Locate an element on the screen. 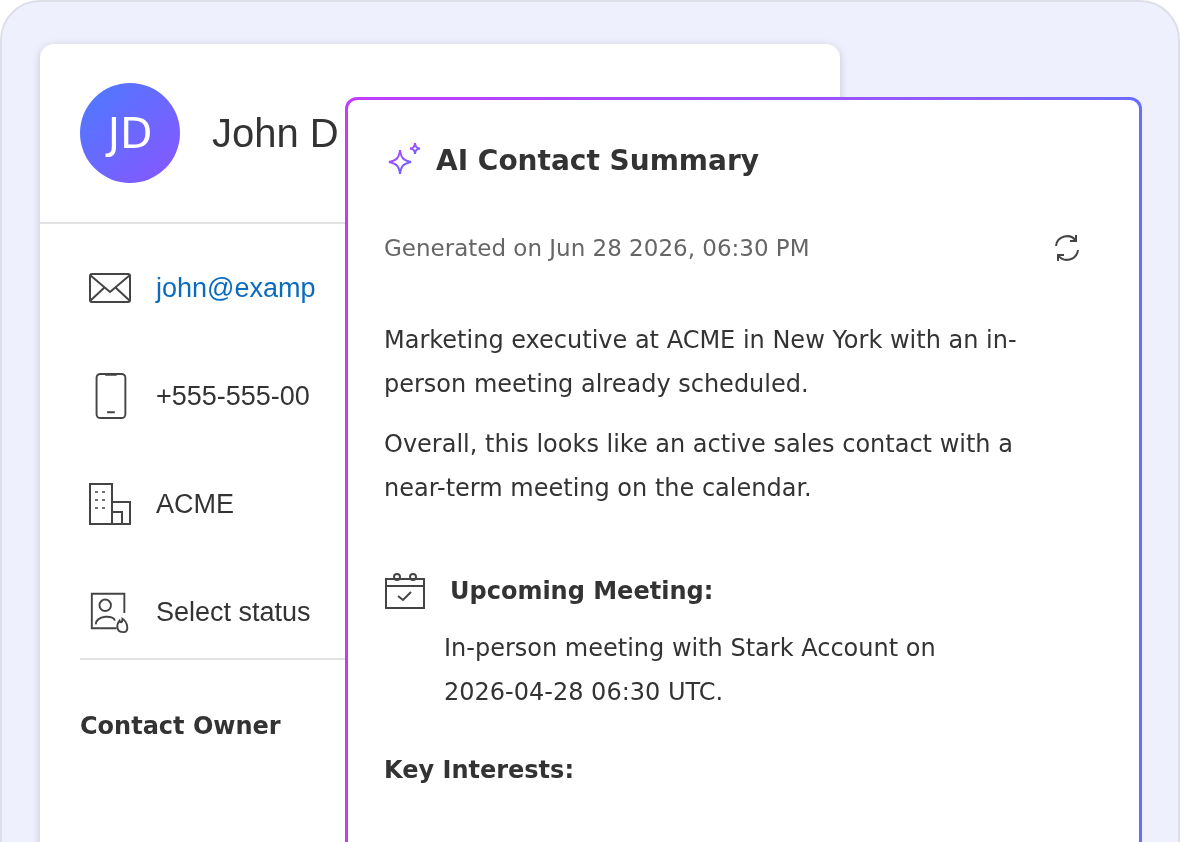  generated-date: Generated on Jun 28 2026, 06:30 PM is located at coordinates (597, 248).